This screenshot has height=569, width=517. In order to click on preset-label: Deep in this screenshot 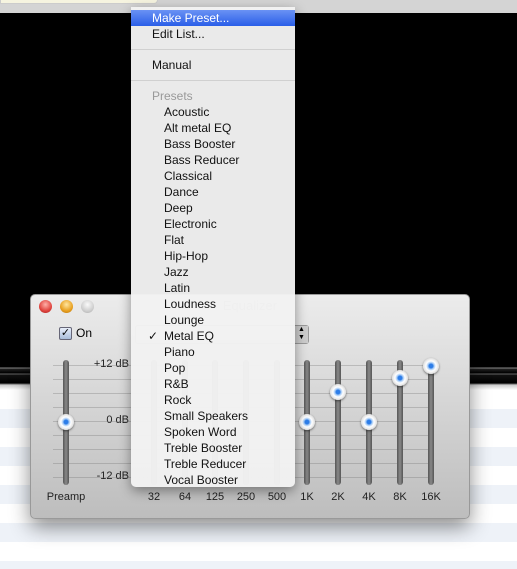, I will do `click(178, 208)`.